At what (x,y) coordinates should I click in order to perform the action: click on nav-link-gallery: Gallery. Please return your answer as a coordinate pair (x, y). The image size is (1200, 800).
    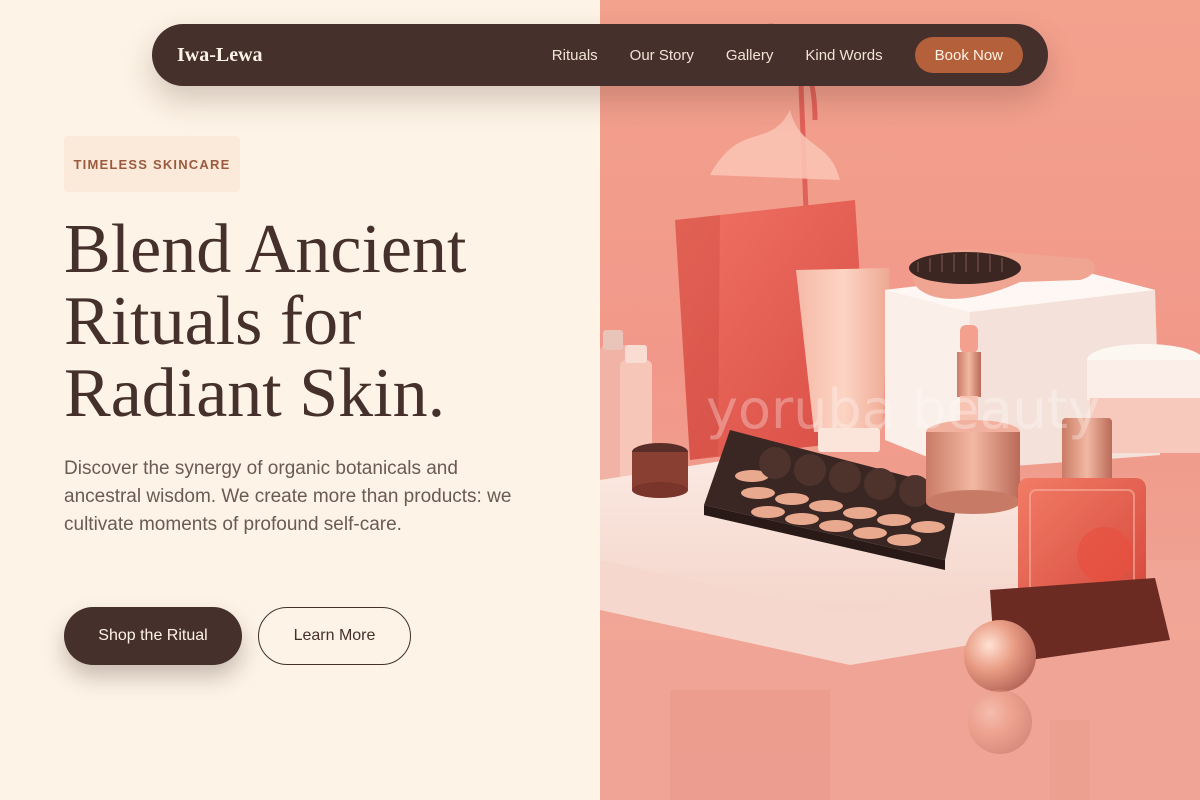
    Looking at the image, I should click on (750, 55).